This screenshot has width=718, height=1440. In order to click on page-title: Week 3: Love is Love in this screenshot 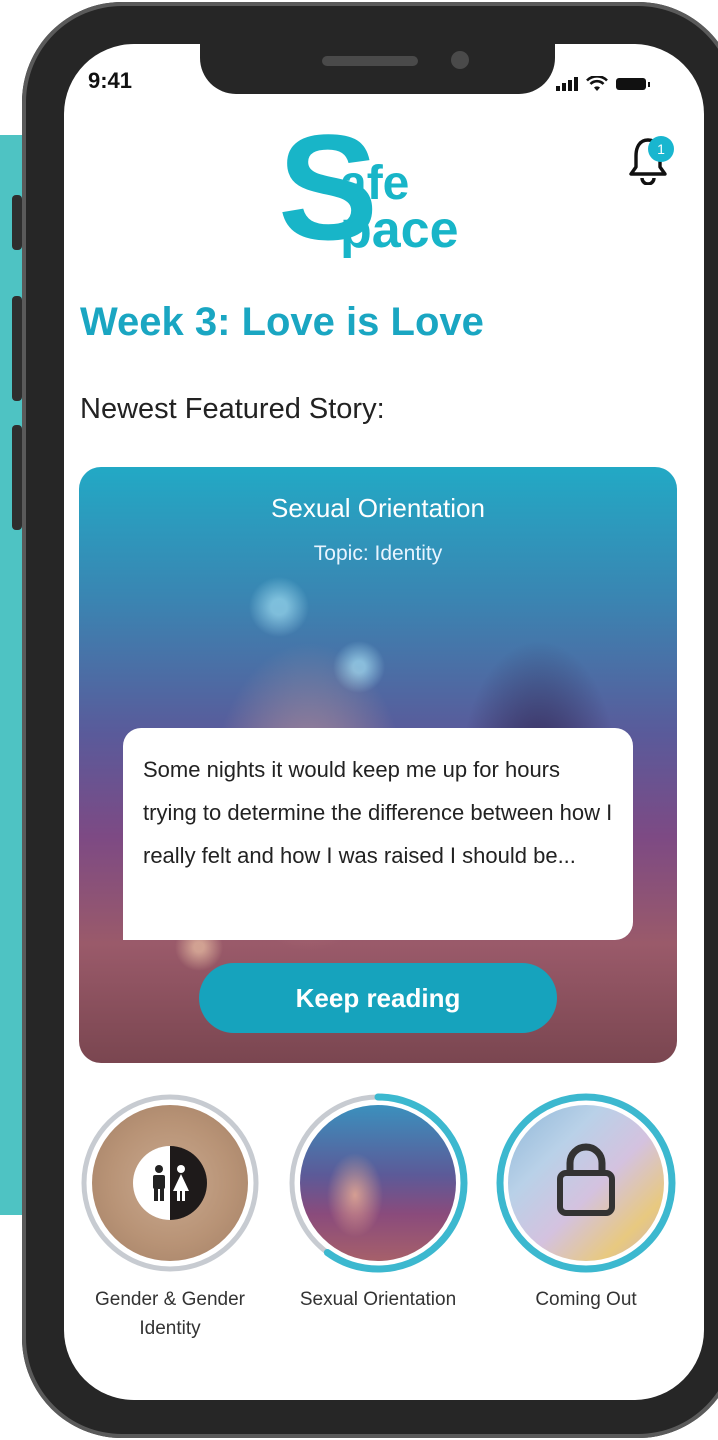, I will do `click(282, 322)`.